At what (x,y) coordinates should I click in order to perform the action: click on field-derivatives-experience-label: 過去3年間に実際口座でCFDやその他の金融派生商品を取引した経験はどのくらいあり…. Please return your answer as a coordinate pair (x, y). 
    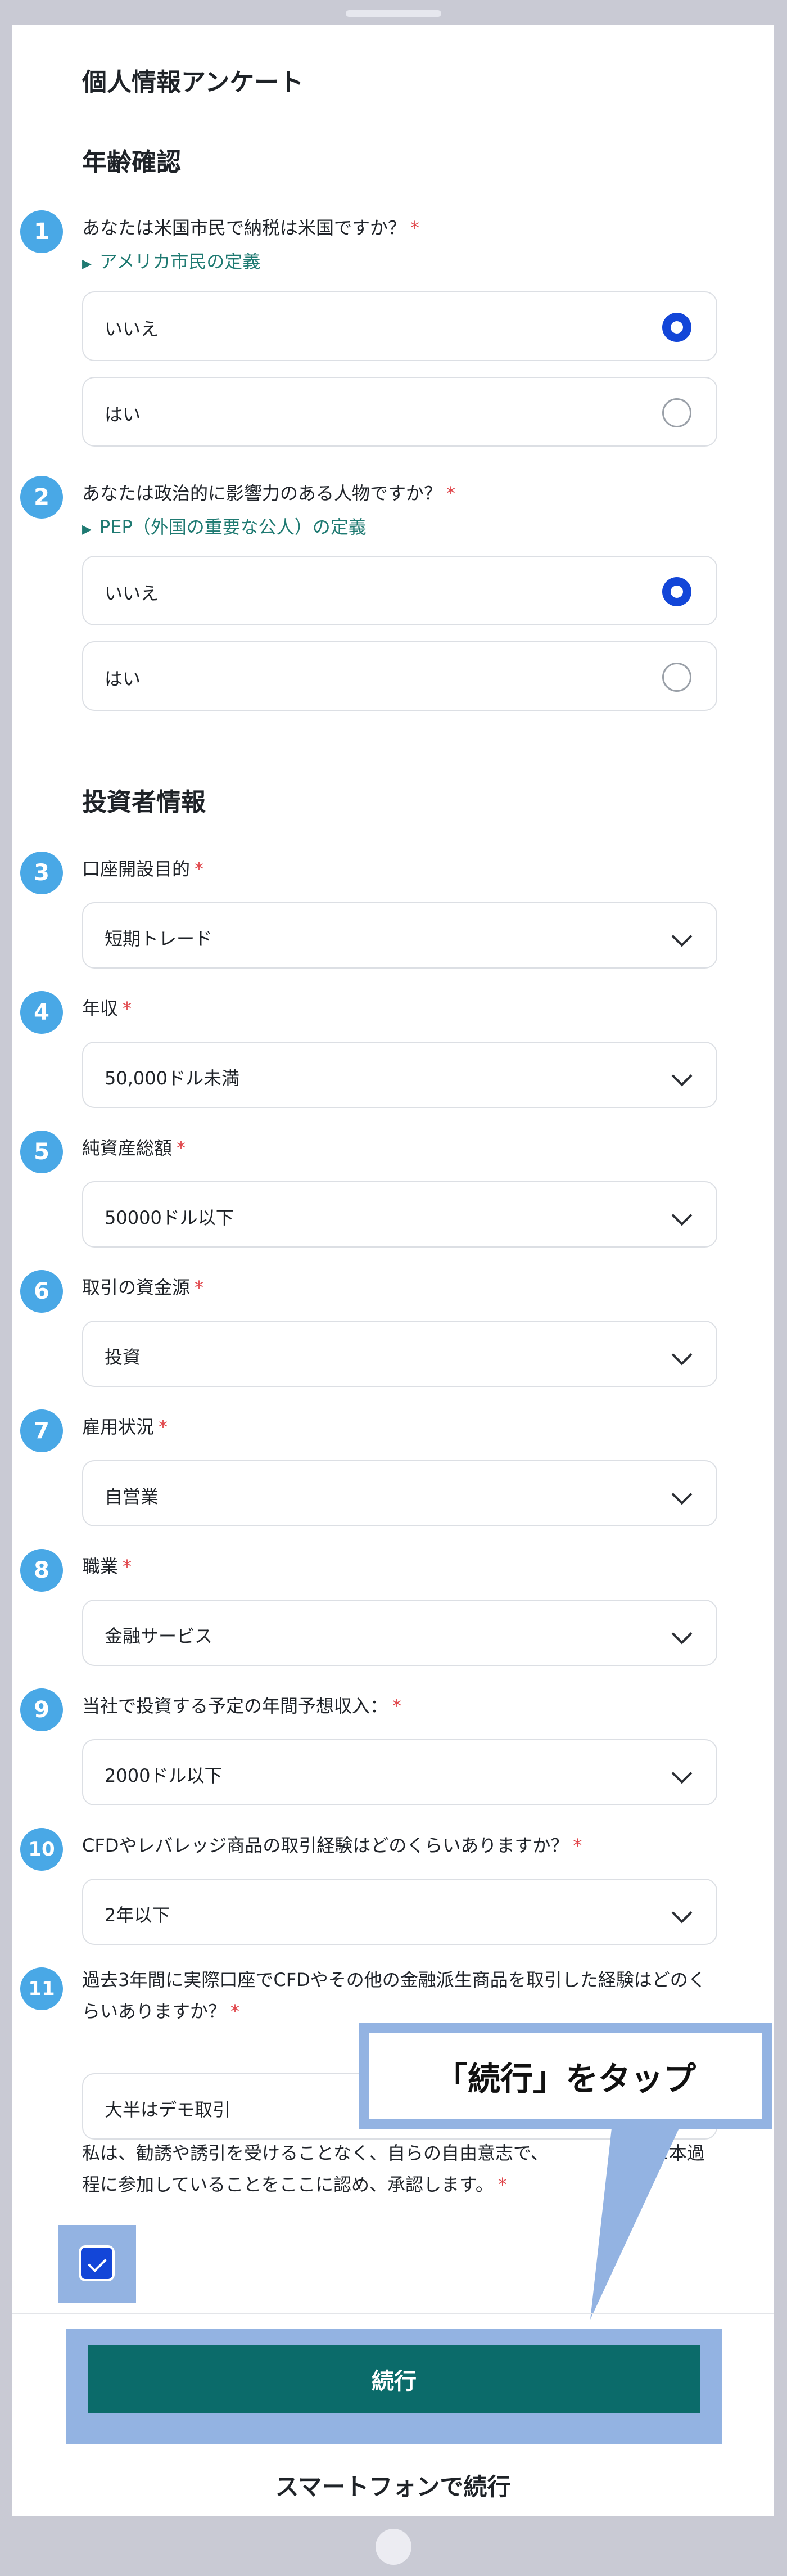
    Looking at the image, I should click on (394, 1995).